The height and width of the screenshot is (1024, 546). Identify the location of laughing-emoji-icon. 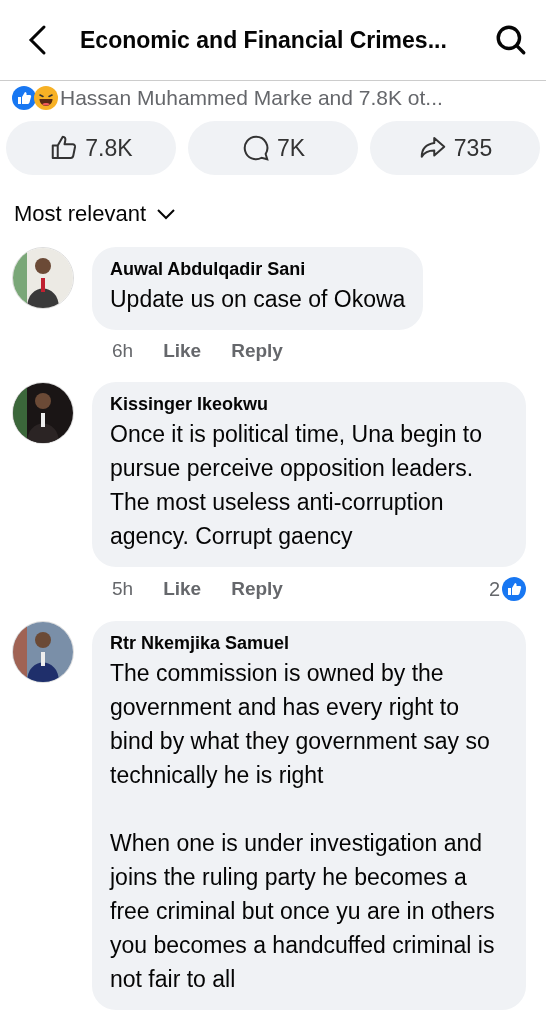
(46, 98).